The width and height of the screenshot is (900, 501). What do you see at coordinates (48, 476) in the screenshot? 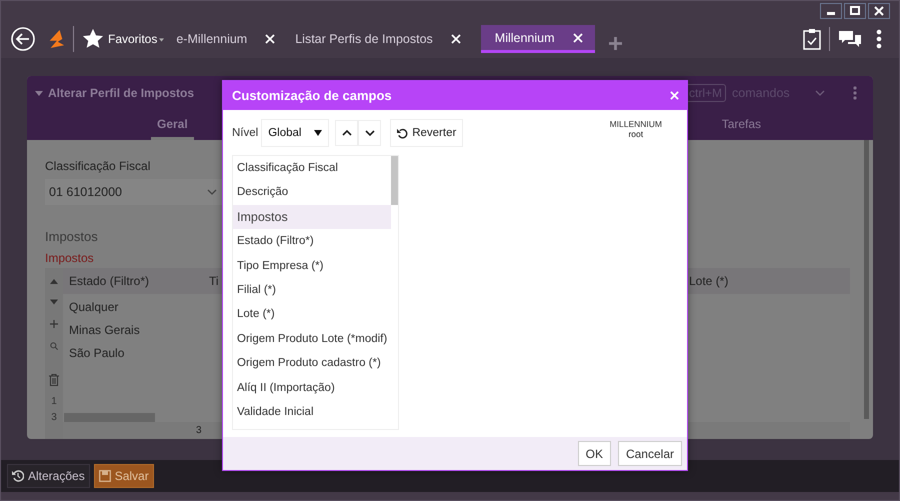
I see `changes-button: Alterações` at bounding box center [48, 476].